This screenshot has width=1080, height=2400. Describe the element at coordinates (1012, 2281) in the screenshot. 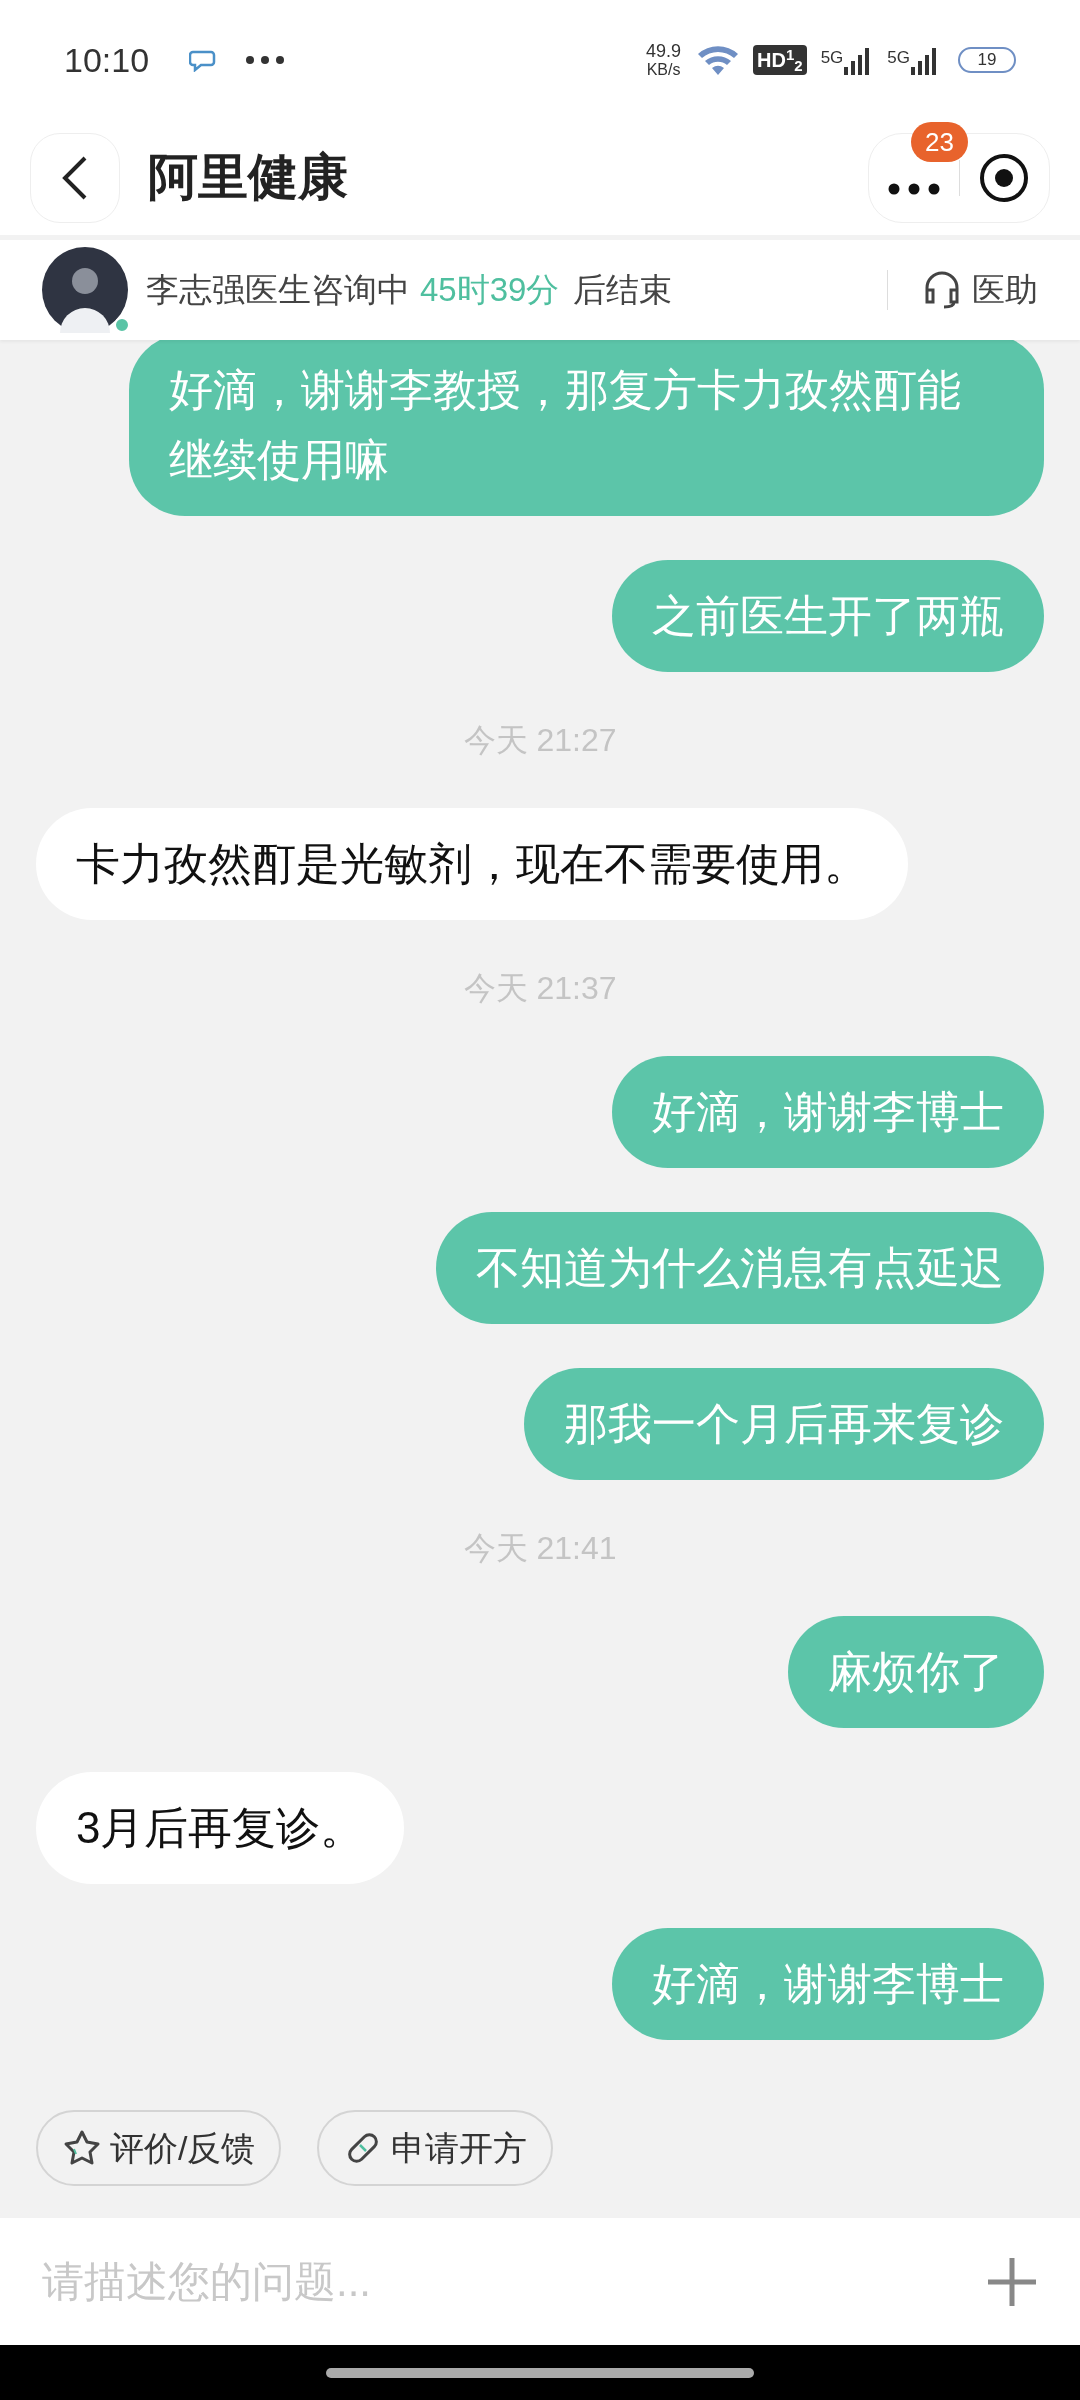

I see `add-icon` at that location.